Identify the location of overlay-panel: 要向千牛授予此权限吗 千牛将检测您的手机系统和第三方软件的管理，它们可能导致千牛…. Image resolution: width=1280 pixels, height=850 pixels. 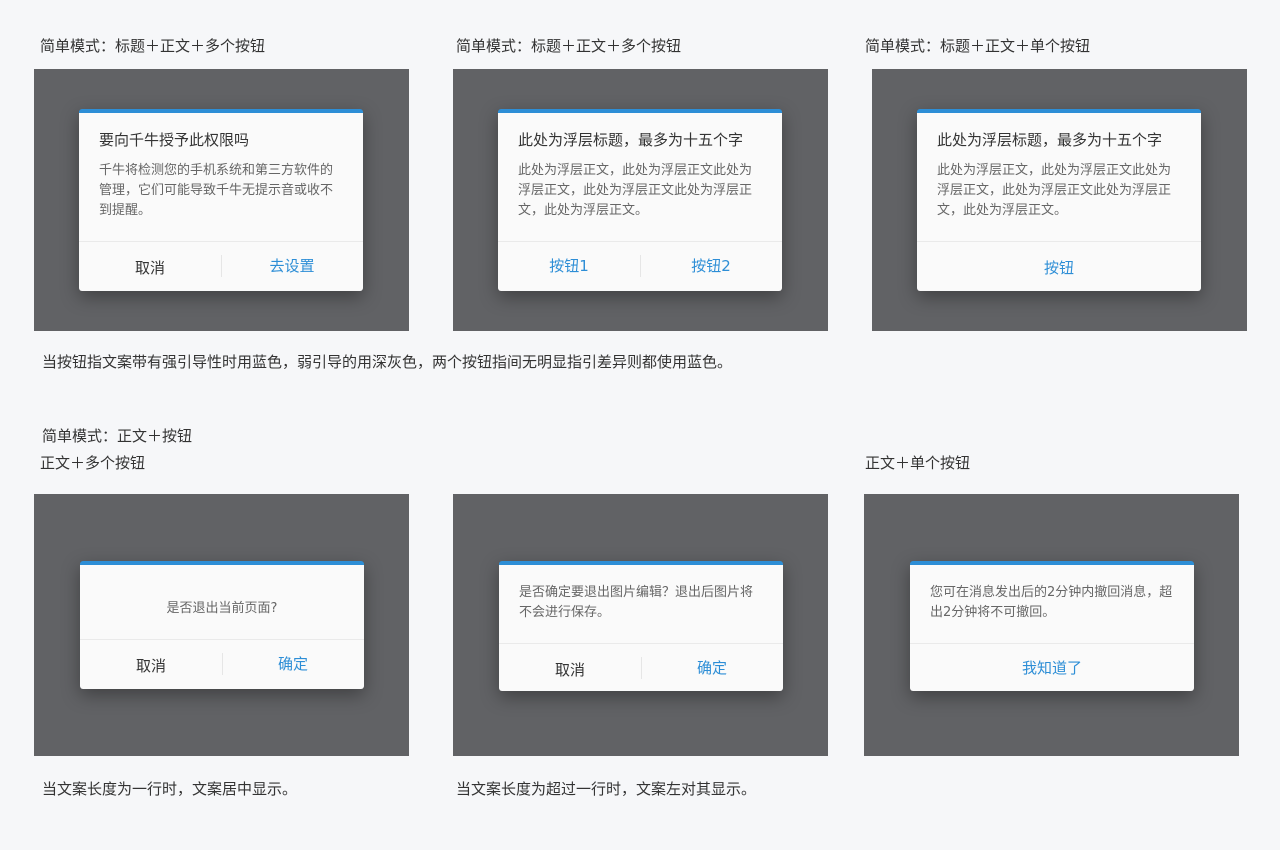
(221, 200).